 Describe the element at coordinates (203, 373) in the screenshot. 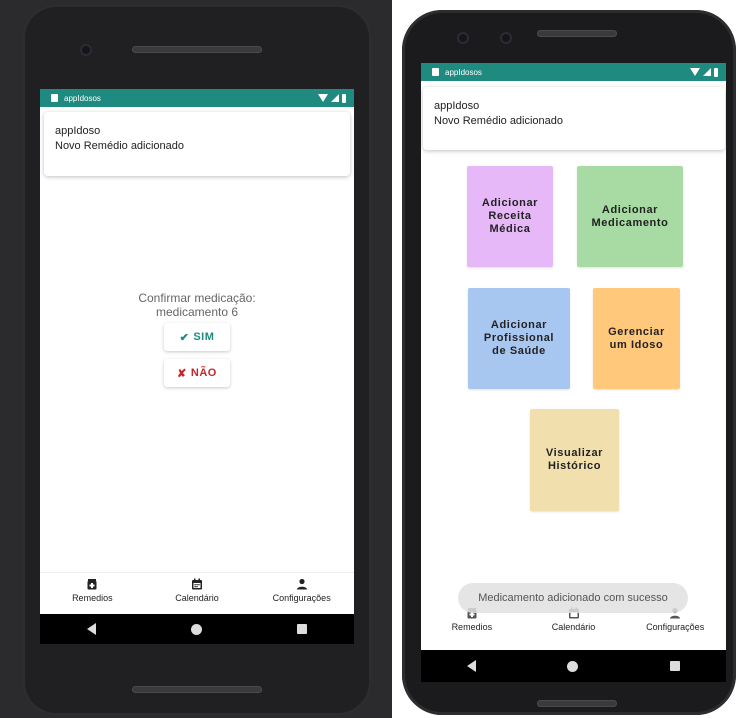

I see `confirm-no-label: NÃO` at that location.